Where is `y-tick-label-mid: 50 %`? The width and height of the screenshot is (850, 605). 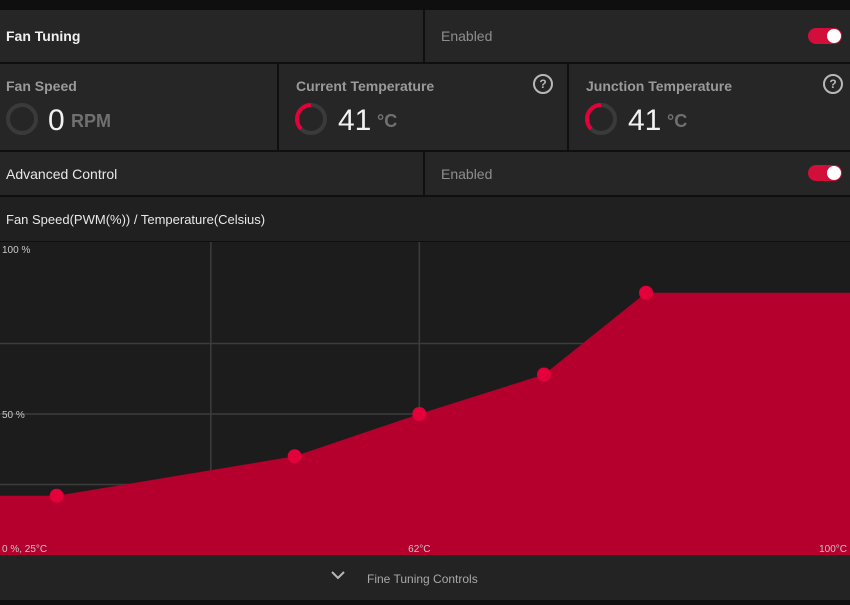
y-tick-label-mid: 50 % is located at coordinates (13, 415).